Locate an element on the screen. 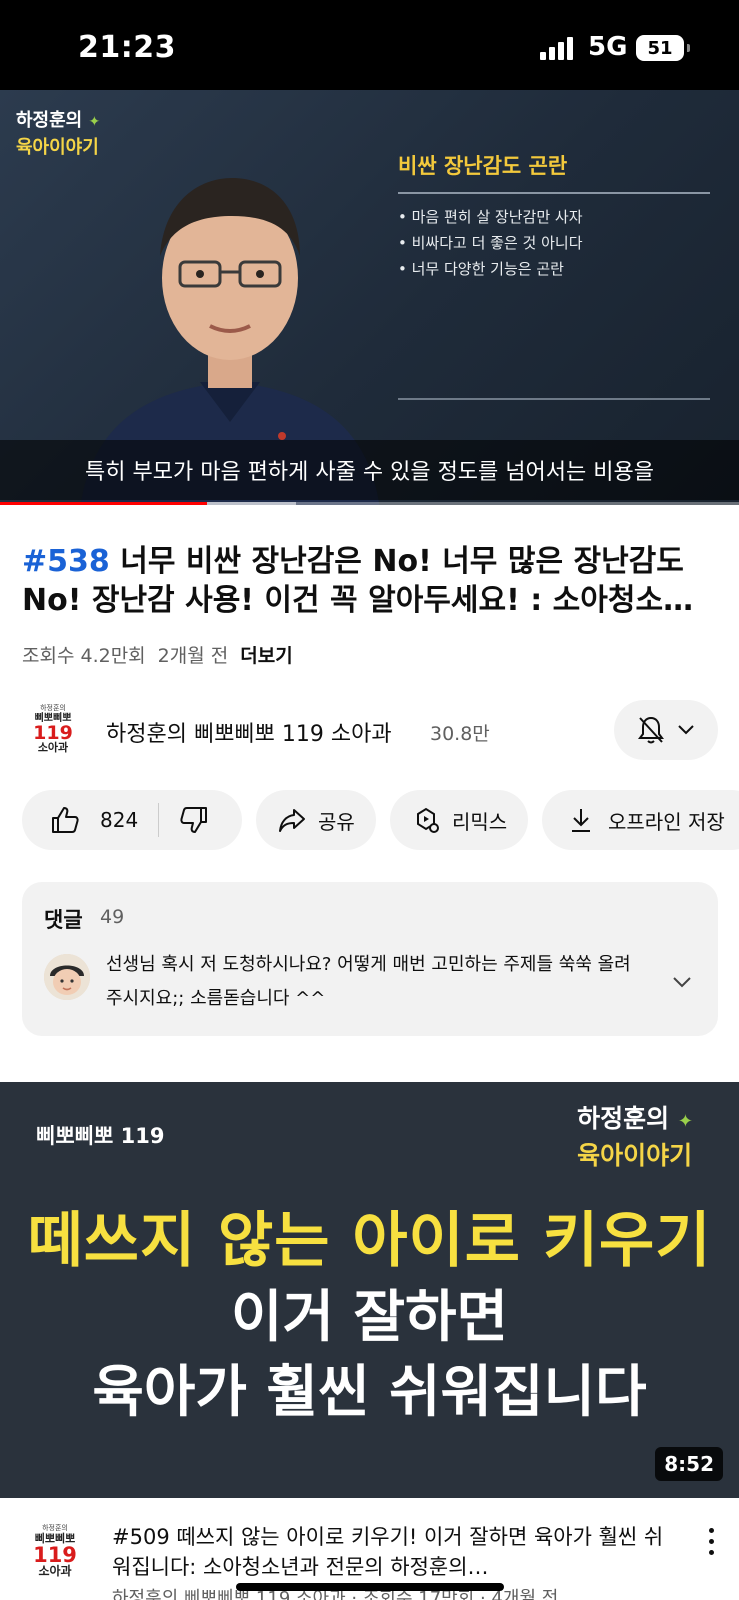 The width and height of the screenshot is (739, 1600). more-button: 더보기 is located at coordinates (266, 654).